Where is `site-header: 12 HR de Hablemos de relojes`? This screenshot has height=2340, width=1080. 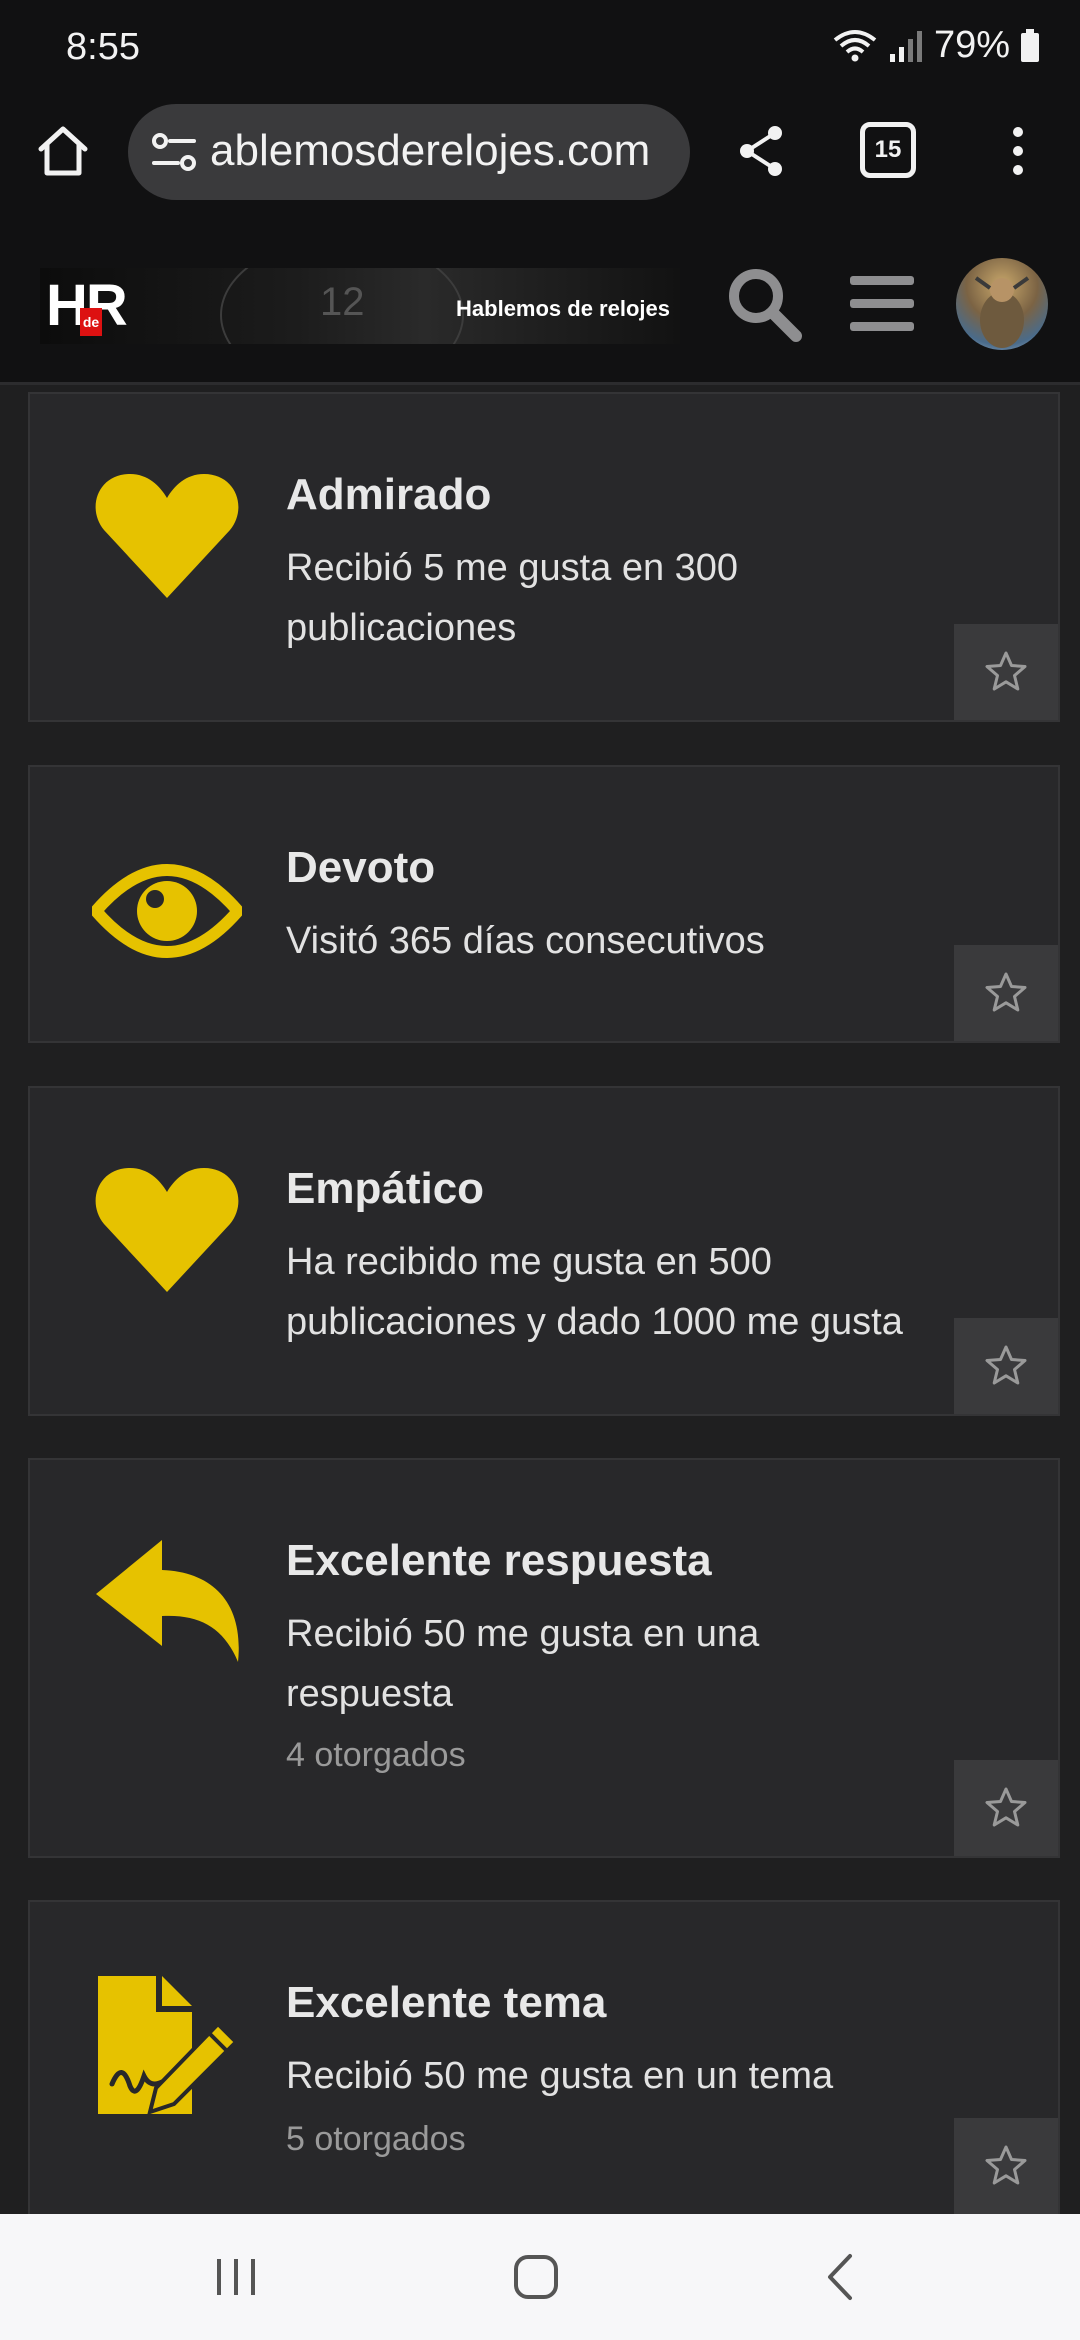
site-header: 12 HR de Hablemos de relojes is located at coordinates (540, 304).